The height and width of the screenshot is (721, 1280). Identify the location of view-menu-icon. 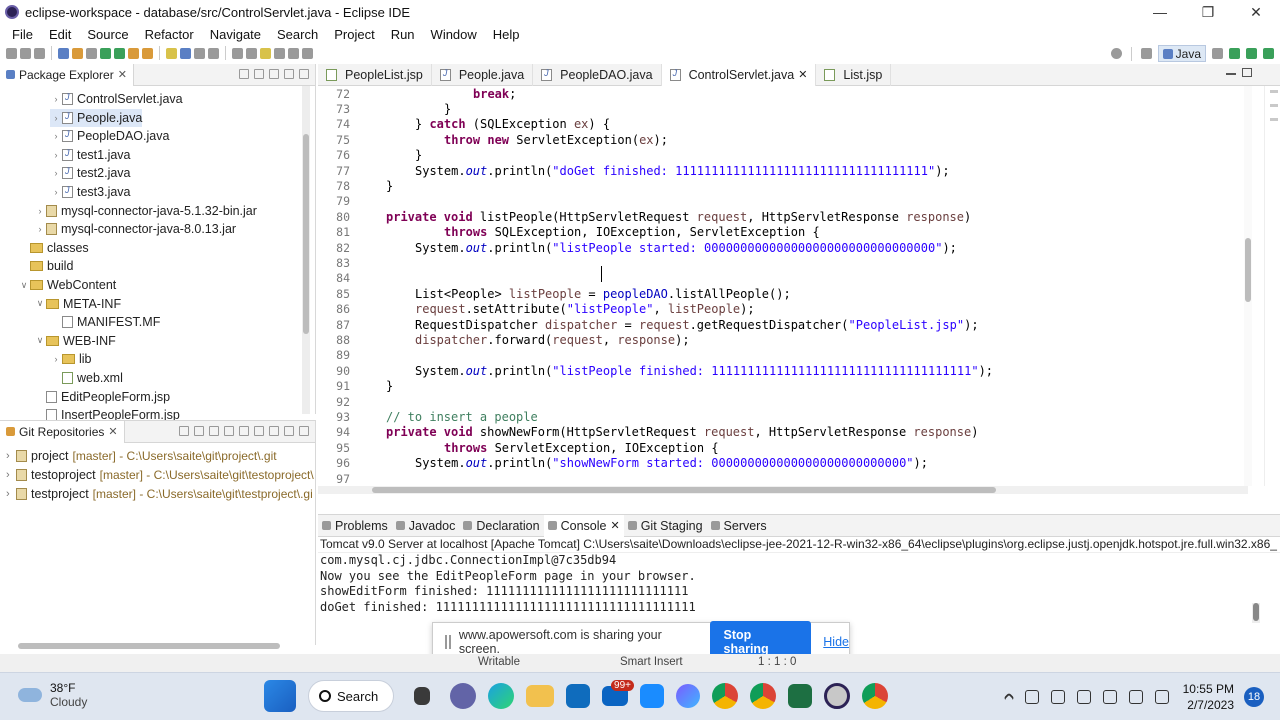
(274, 74).